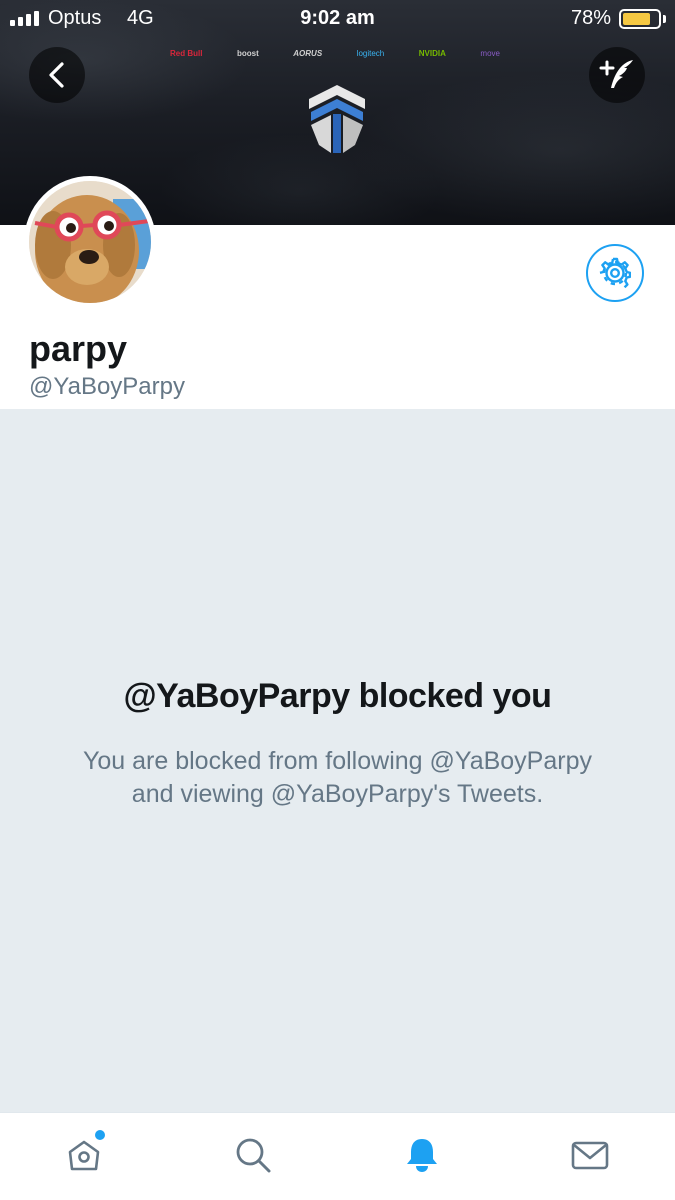 The width and height of the screenshot is (675, 1200). What do you see at coordinates (186, 53) in the screenshot?
I see `sponsor-logo: Red Bull` at bounding box center [186, 53].